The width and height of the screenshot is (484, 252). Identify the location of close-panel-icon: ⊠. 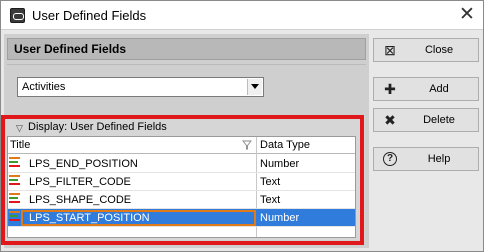
(390, 50).